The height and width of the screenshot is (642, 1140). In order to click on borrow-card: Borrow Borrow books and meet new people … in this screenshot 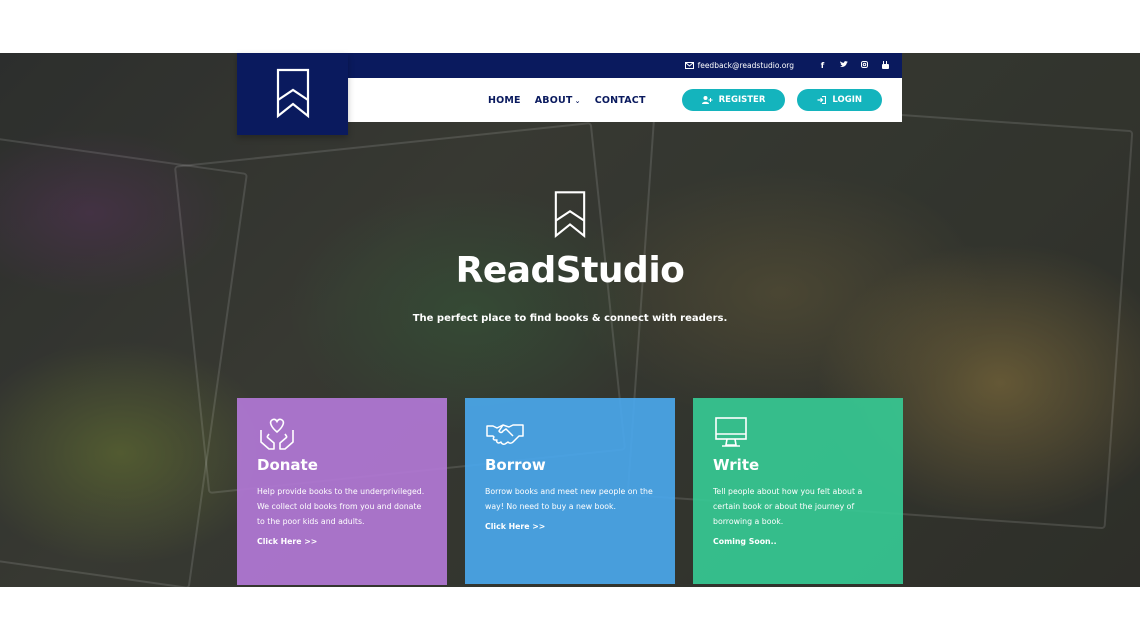, I will do `click(570, 491)`.